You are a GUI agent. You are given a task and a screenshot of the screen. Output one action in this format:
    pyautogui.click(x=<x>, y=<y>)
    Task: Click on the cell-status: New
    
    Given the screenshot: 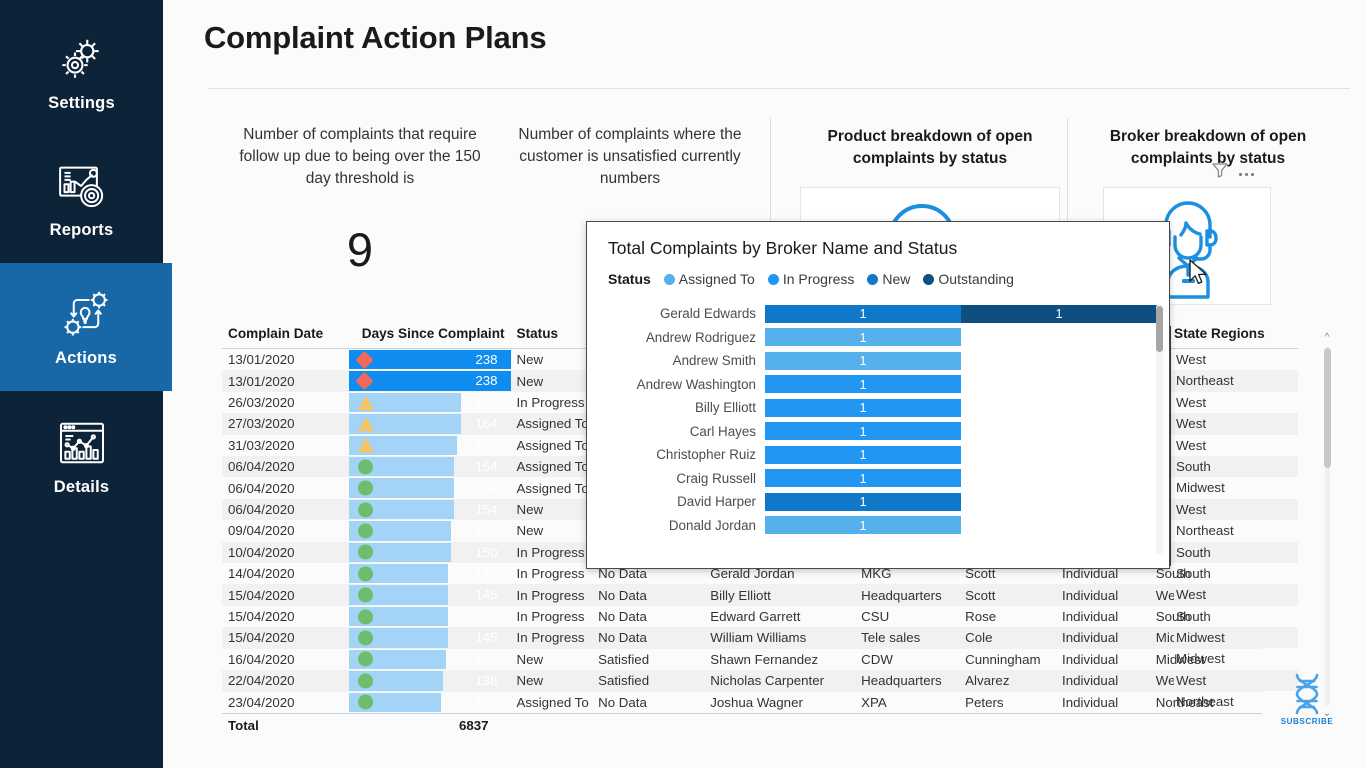 What is the action you would take?
    pyautogui.click(x=530, y=360)
    